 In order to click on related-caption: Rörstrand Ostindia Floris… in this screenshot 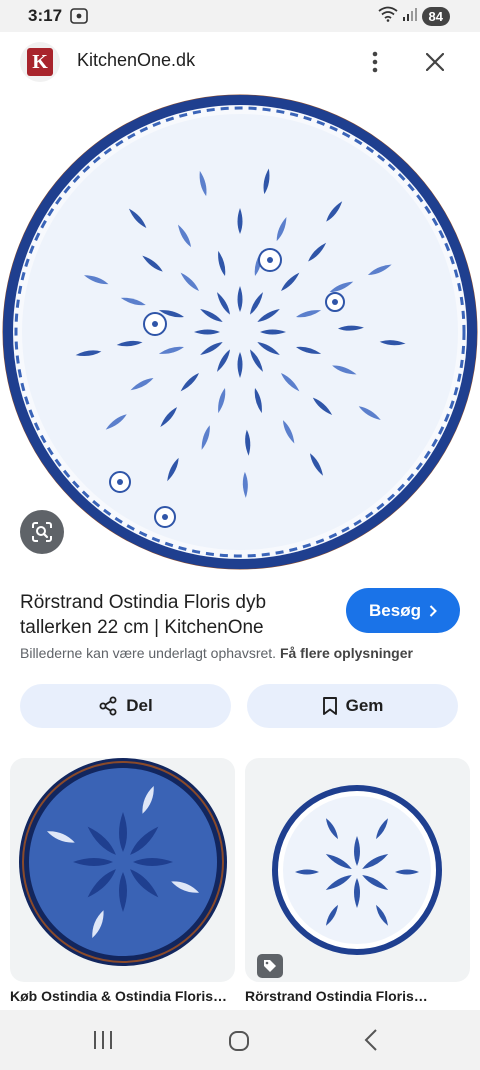, I will do `click(357, 996)`.